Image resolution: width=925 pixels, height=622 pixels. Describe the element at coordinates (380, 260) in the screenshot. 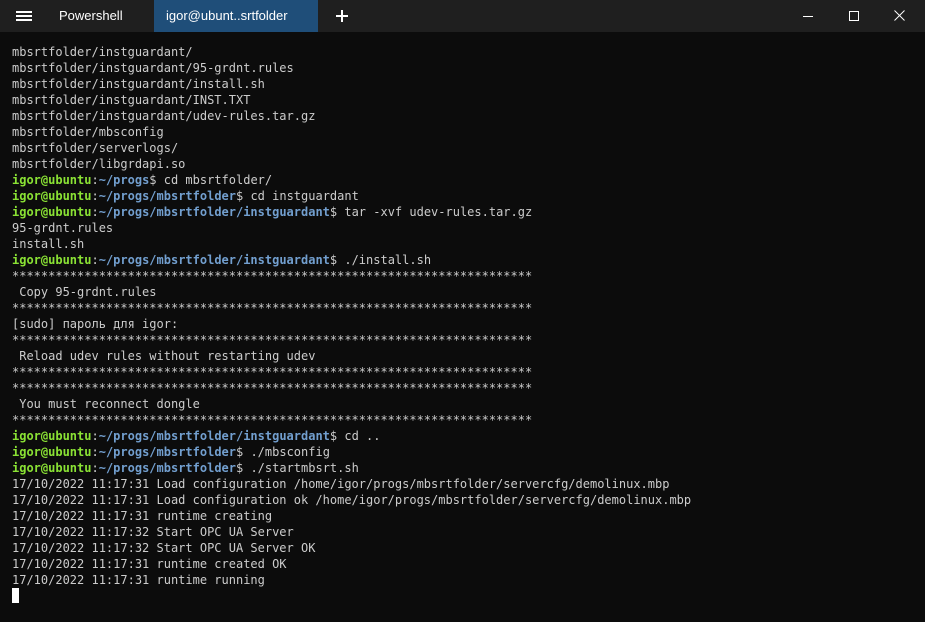

I see `line-text: $ ./install.sh` at that location.